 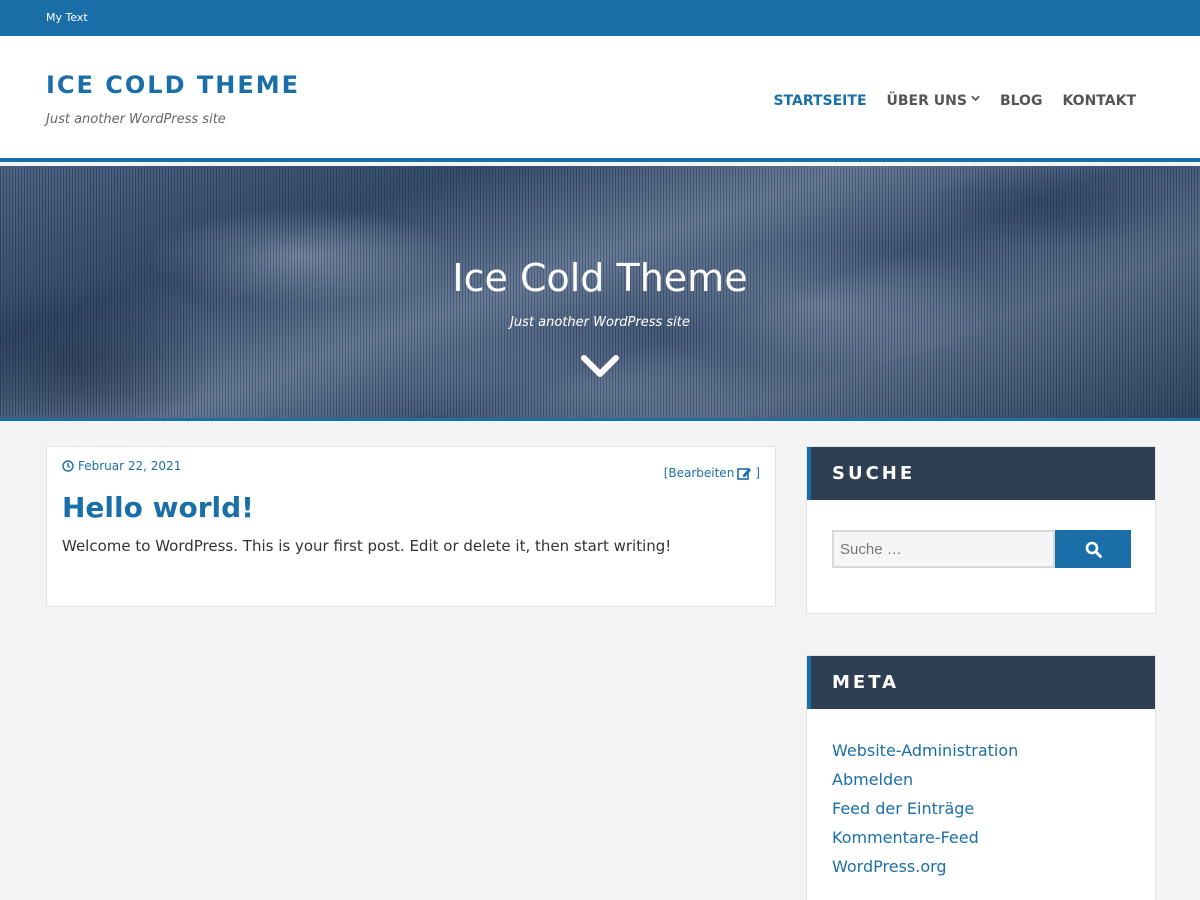 I want to click on nav-item-kontakt: KONTAKT, so click(x=1099, y=101).